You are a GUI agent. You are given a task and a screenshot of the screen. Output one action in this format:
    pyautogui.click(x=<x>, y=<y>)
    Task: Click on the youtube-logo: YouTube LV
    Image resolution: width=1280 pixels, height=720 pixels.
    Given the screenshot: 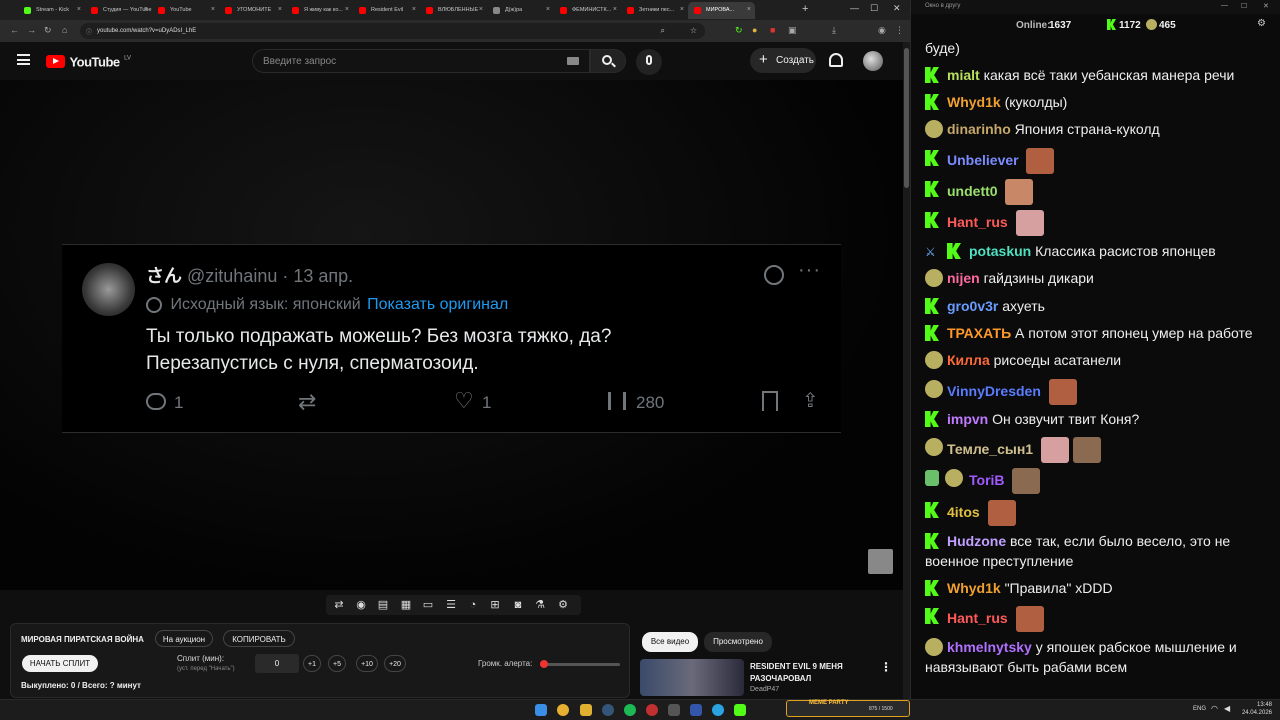 What is the action you would take?
    pyautogui.click(x=88, y=61)
    